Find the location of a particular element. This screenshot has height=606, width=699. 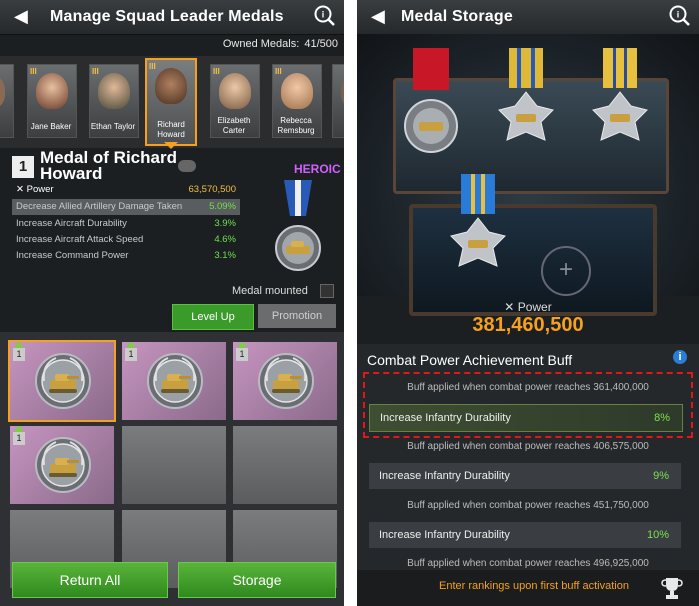

portrait-name: Elizabeth Carter is located at coordinates (234, 125).